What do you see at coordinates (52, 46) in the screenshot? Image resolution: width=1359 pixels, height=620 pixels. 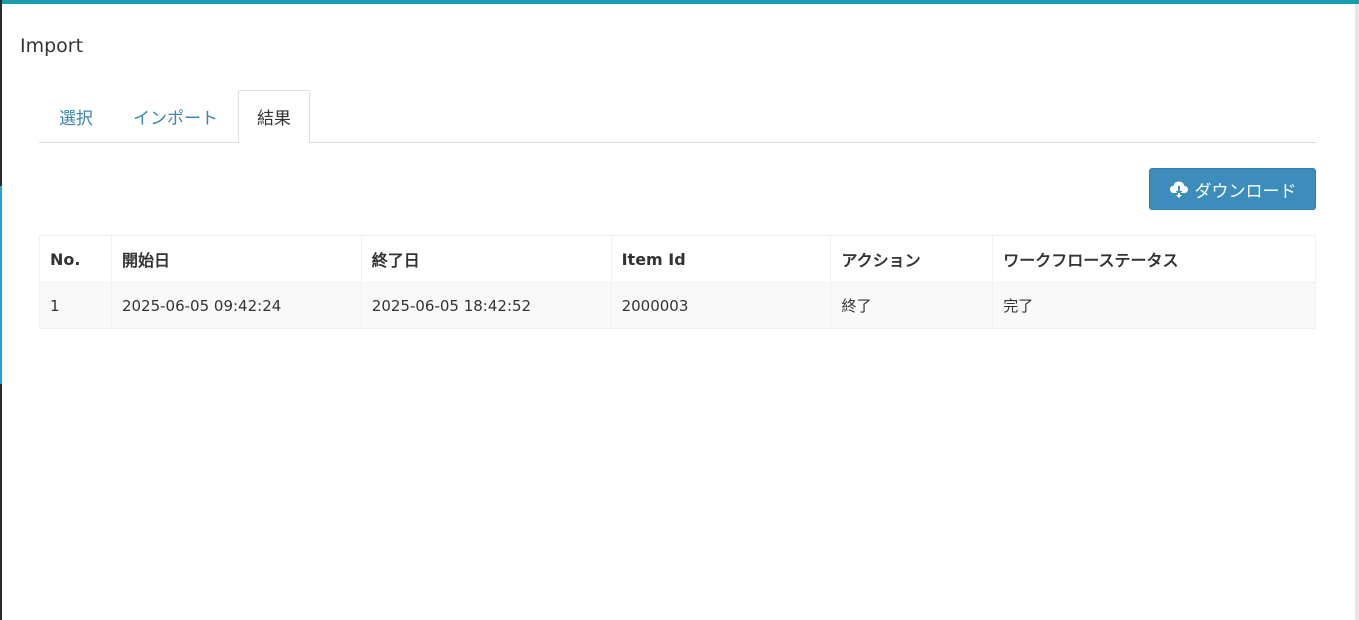 I see `page-title: Import` at bounding box center [52, 46].